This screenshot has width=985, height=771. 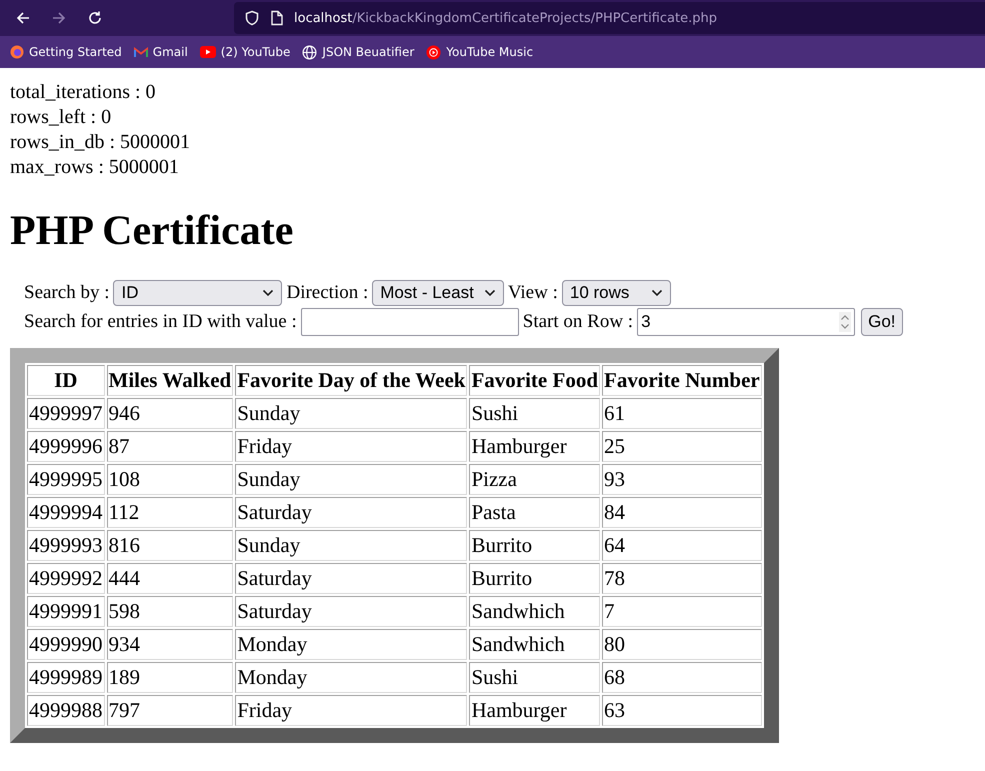 I want to click on table-cell: 4999989, so click(x=65, y=678).